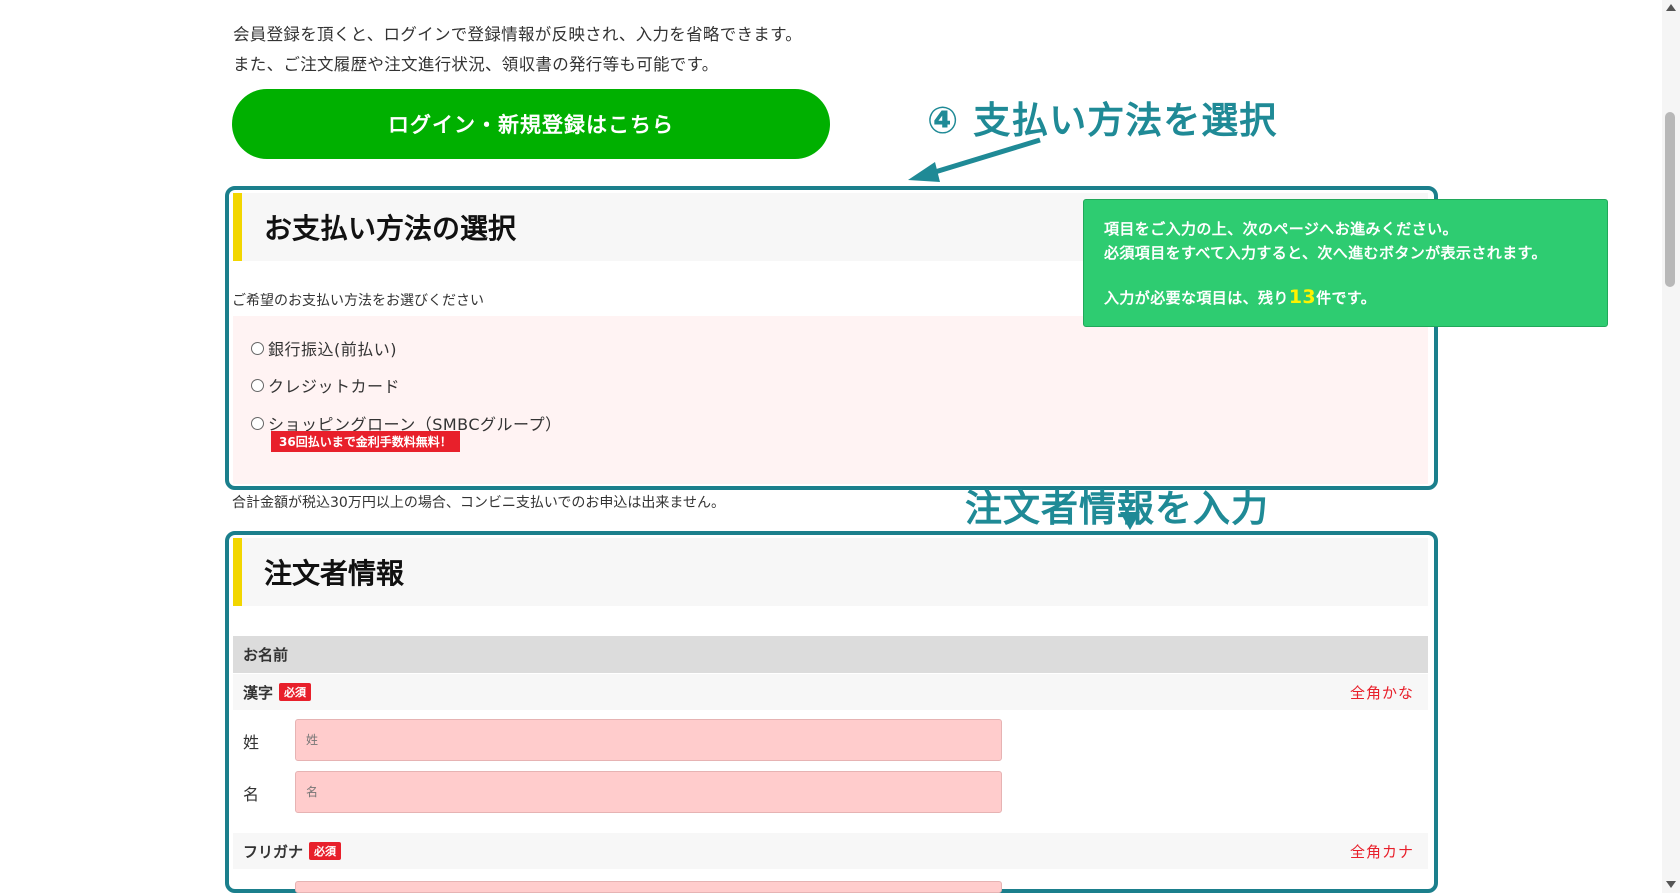 The height and width of the screenshot is (893, 1680). What do you see at coordinates (830, 654) in the screenshot?
I see `name-group-header: お名前` at bounding box center [830, 654].